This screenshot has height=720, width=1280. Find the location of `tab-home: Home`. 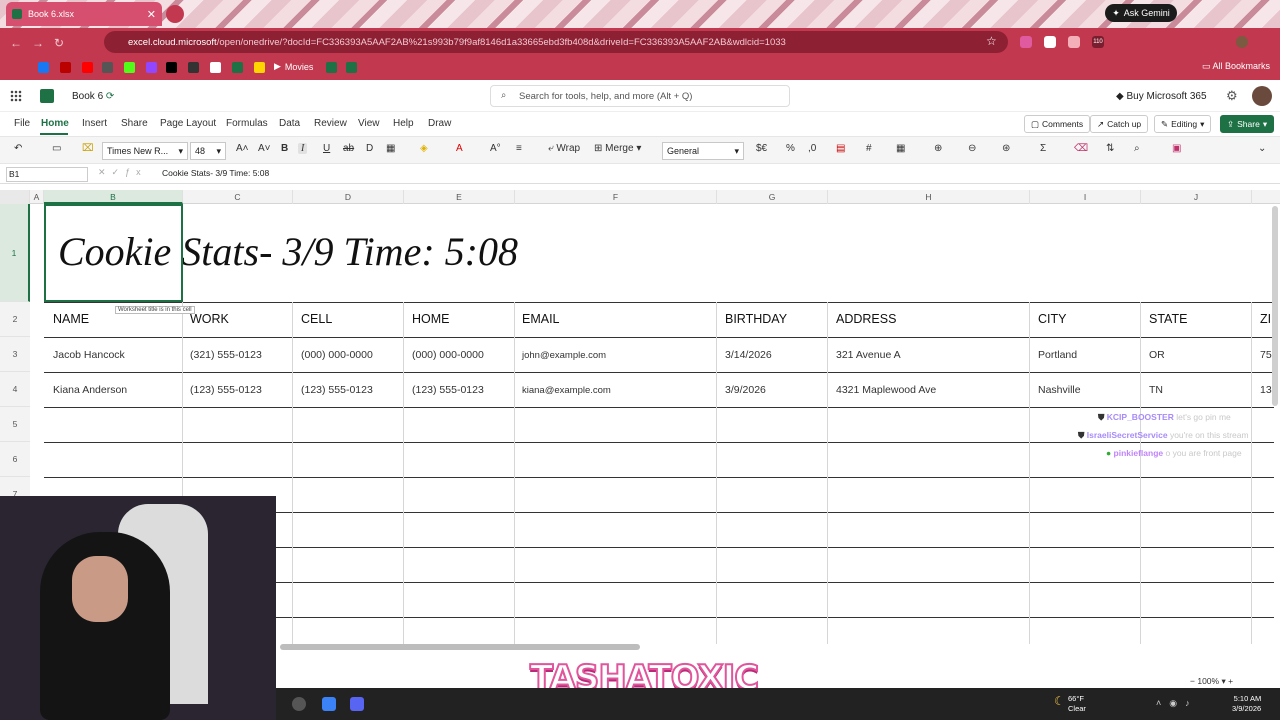

tab-home: Home is located at coordinates (55, 123).